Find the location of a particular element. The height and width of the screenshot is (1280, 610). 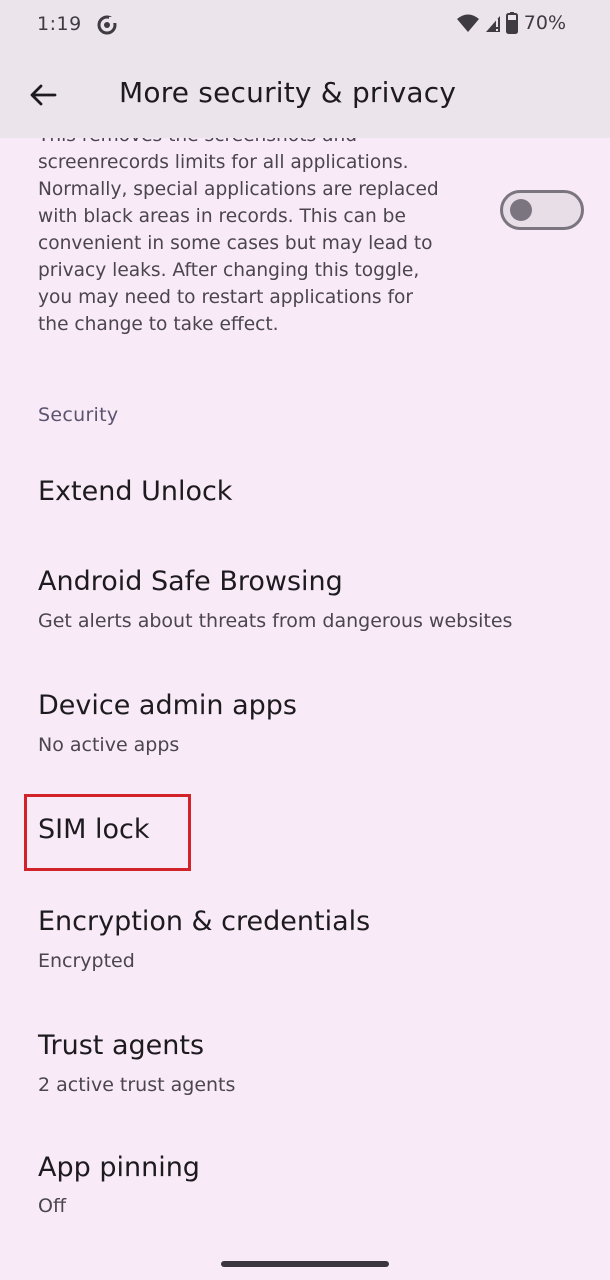

status-icons: 70% is located at coordinates (511, 23).